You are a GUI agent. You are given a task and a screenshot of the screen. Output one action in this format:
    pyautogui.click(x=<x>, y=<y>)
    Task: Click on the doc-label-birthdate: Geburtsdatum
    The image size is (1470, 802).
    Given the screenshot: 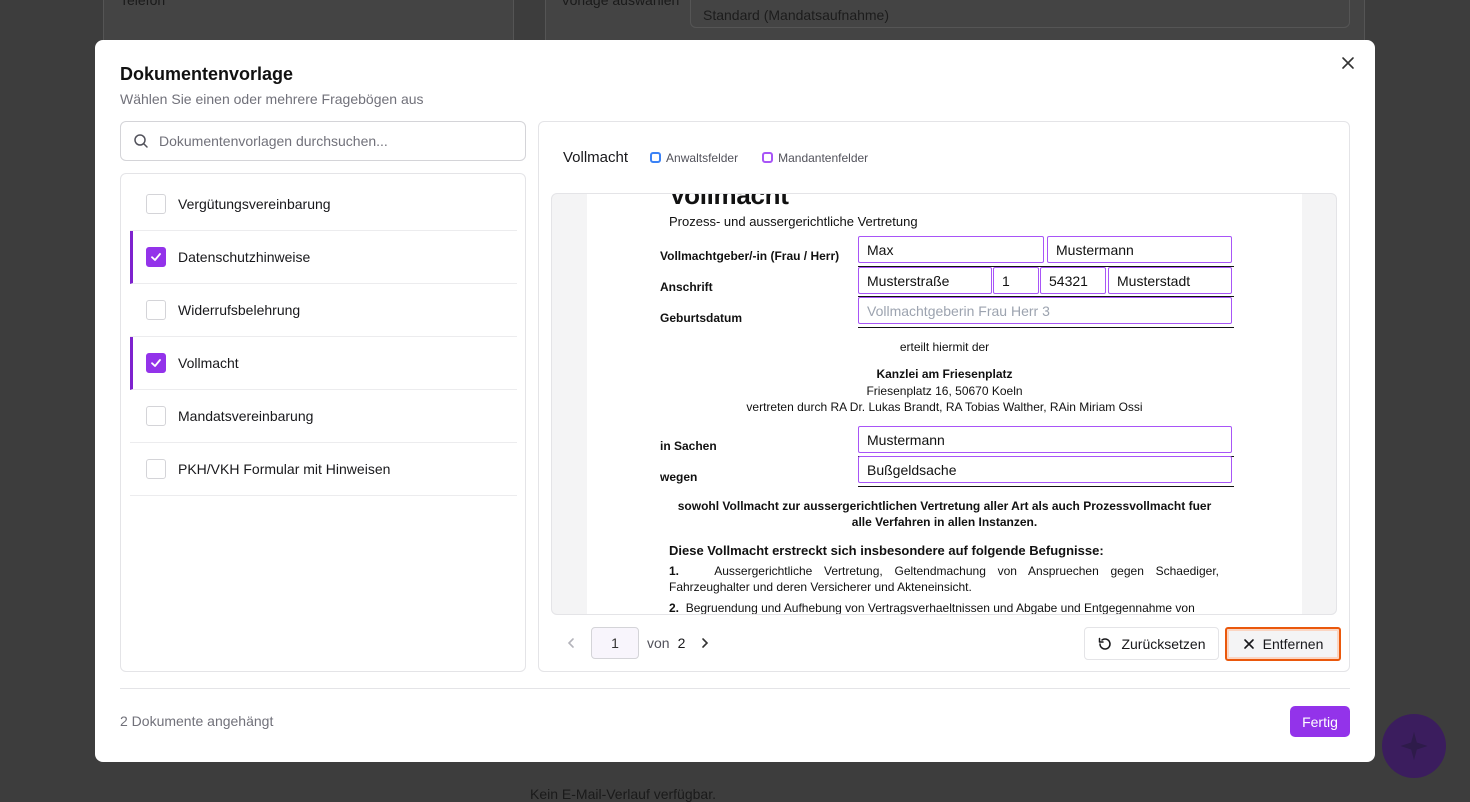 What is the action you would take?
    pyautogui.click(x=701, y=318)
    